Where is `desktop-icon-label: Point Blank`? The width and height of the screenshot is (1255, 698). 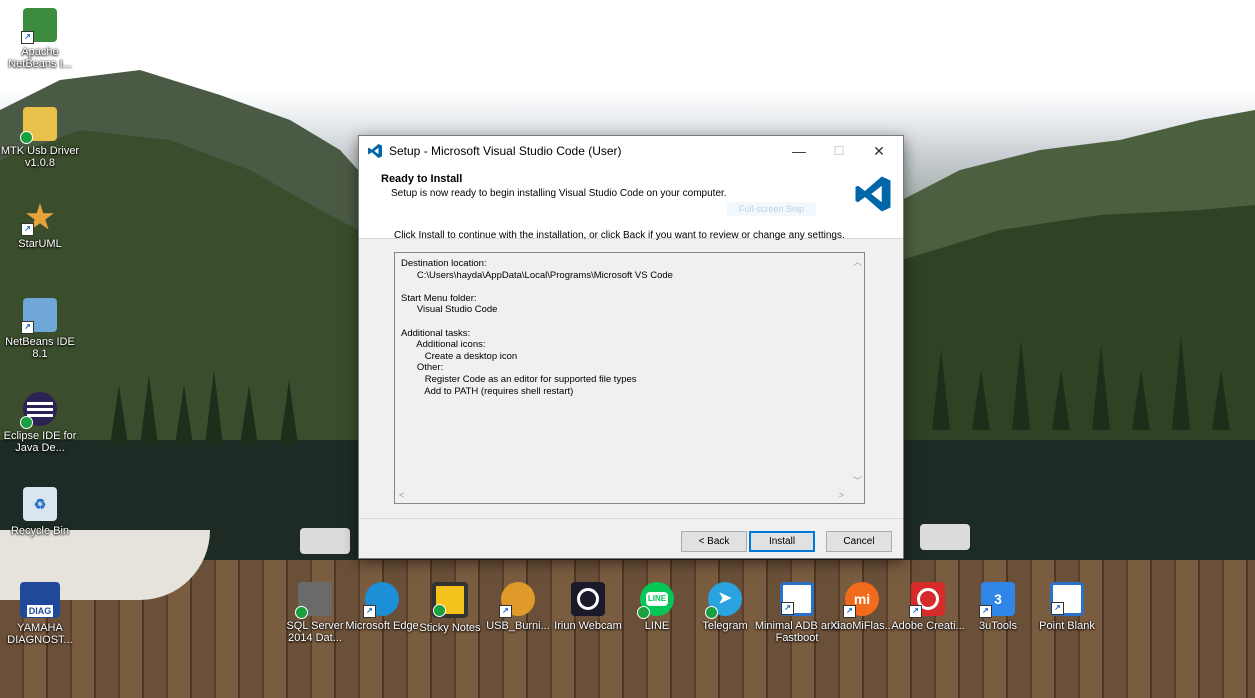
desktop-icon-label: Point Blank is located at coordinates (1067, 626).